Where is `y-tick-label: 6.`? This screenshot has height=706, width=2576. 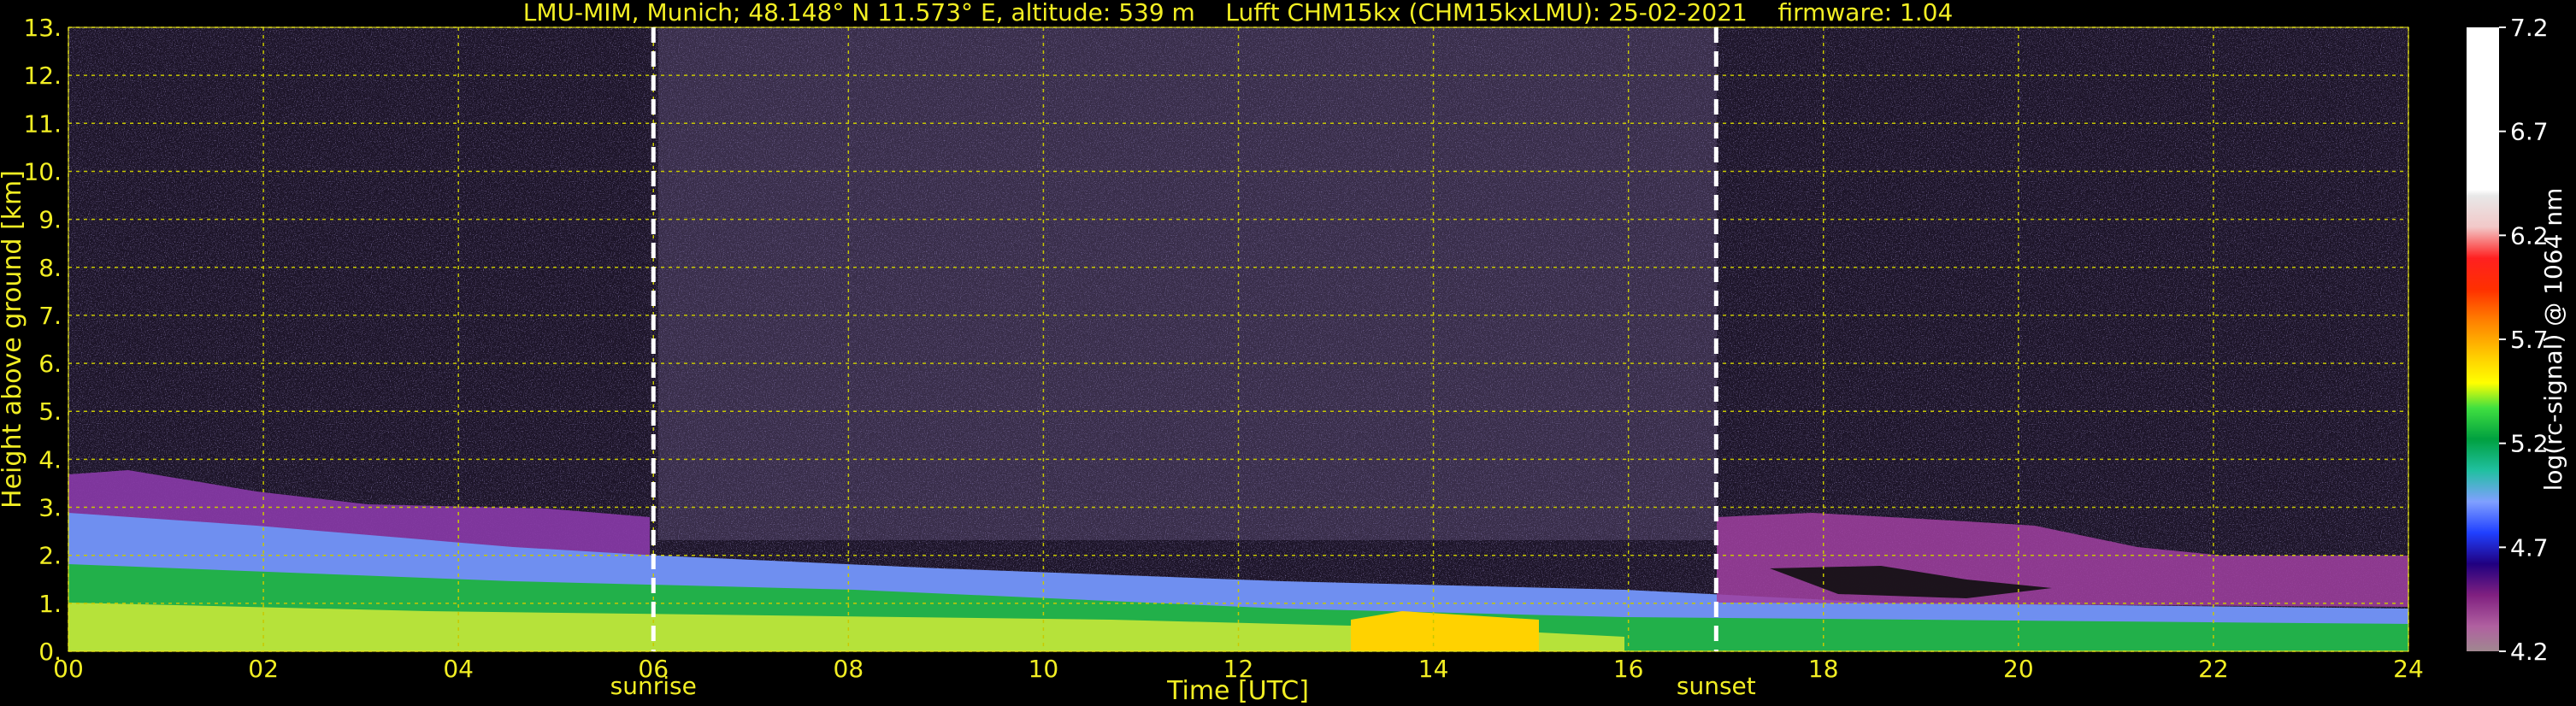
y-tick-label: 6. is located at coordinates (50, 364).